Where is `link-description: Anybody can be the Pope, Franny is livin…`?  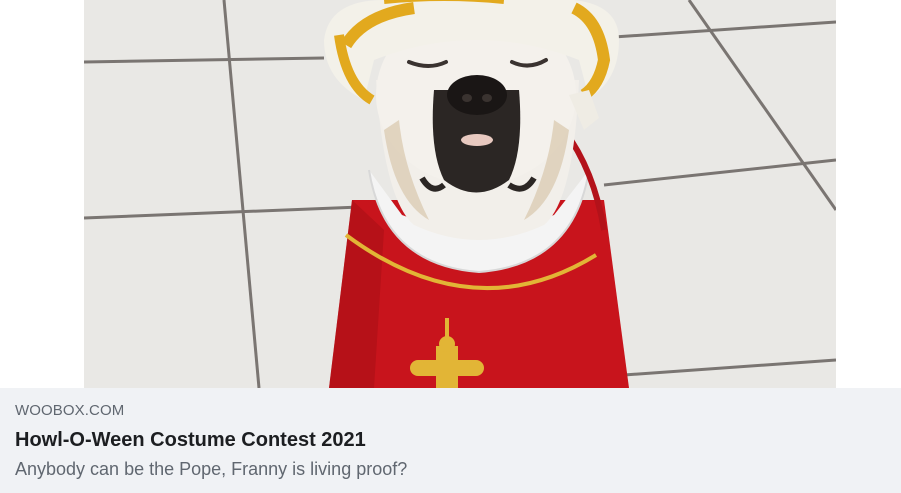 link-description: Anybody can be the Pope, Franny is livin… is located at coordinates (211, 469).